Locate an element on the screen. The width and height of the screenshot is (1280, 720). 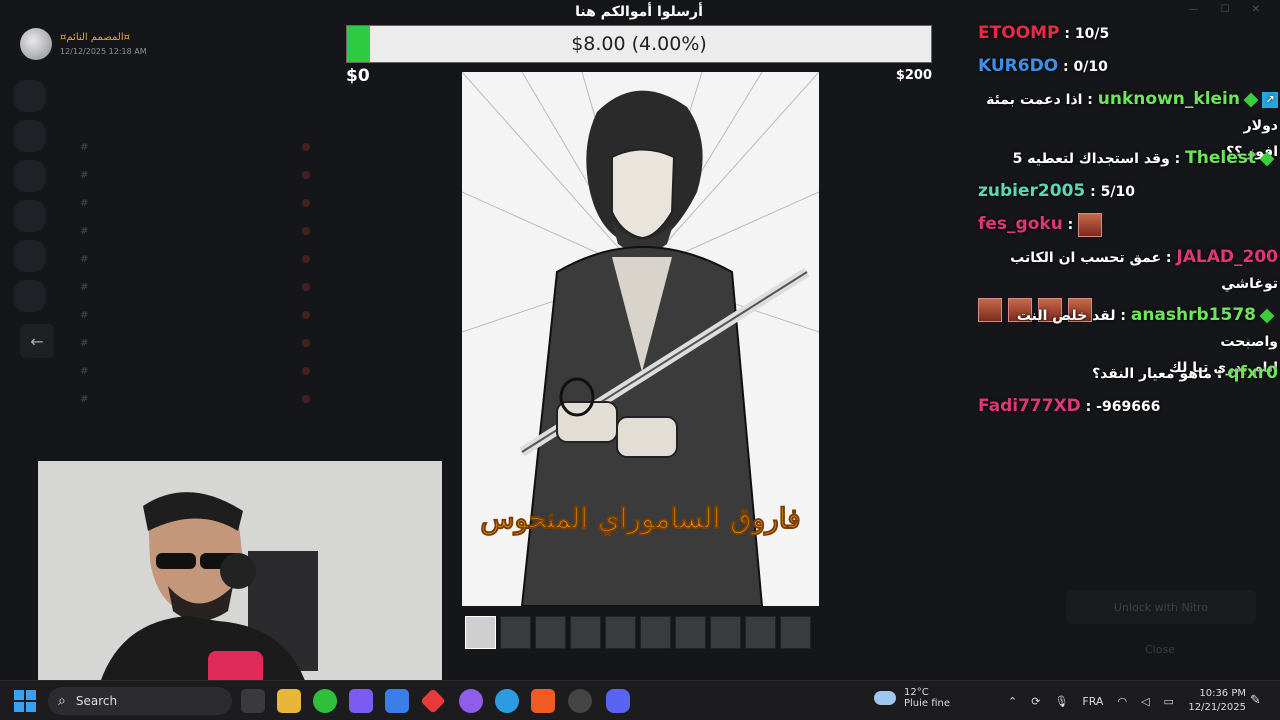
edge-icon is located at coordinates (507, 701).